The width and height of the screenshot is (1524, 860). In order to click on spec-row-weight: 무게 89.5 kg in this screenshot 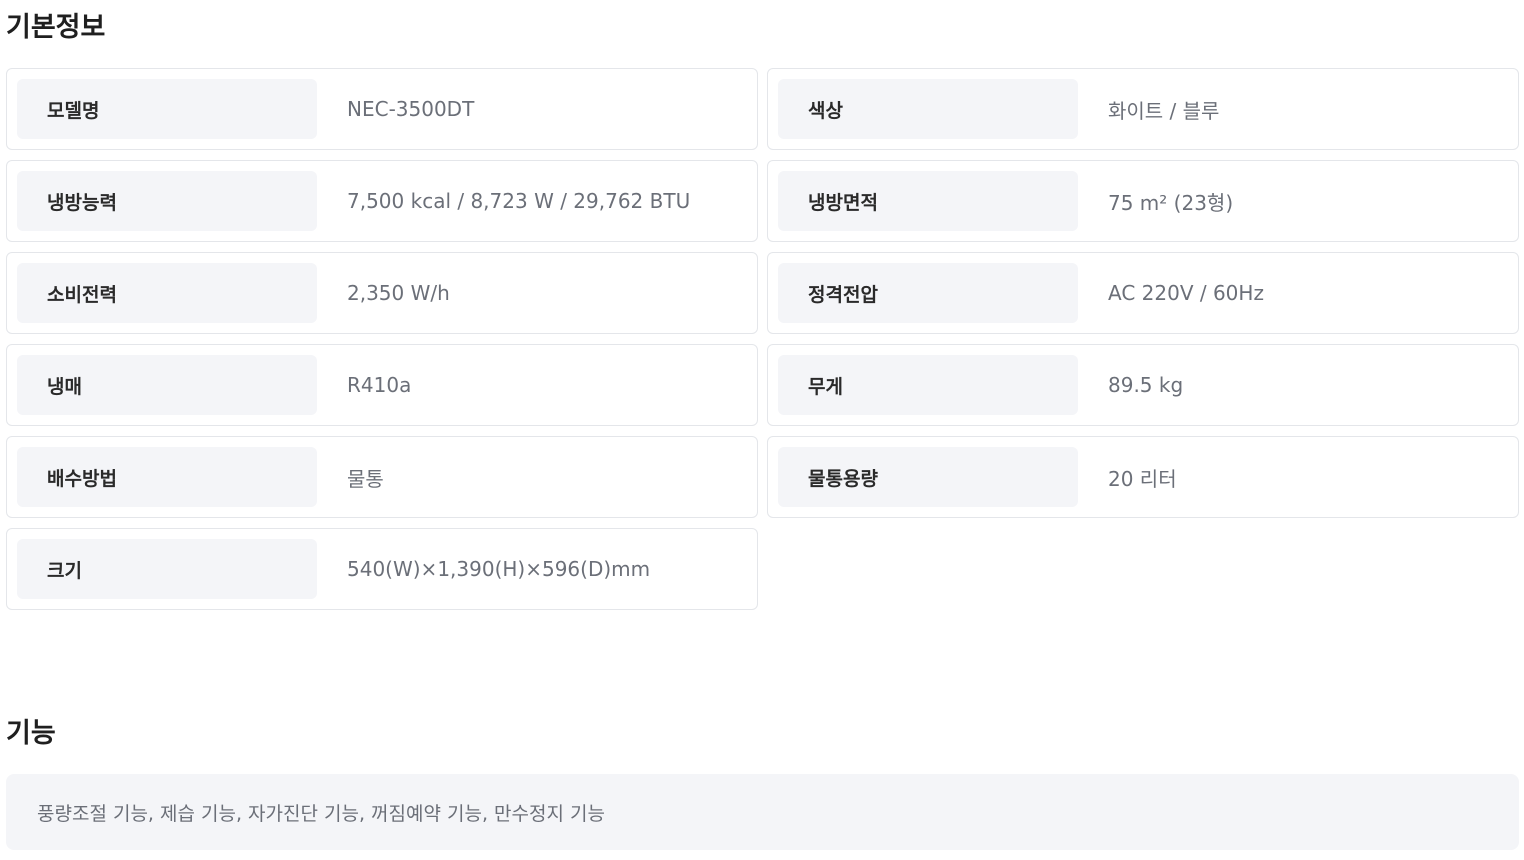, I will do `click(1143, 385)`.